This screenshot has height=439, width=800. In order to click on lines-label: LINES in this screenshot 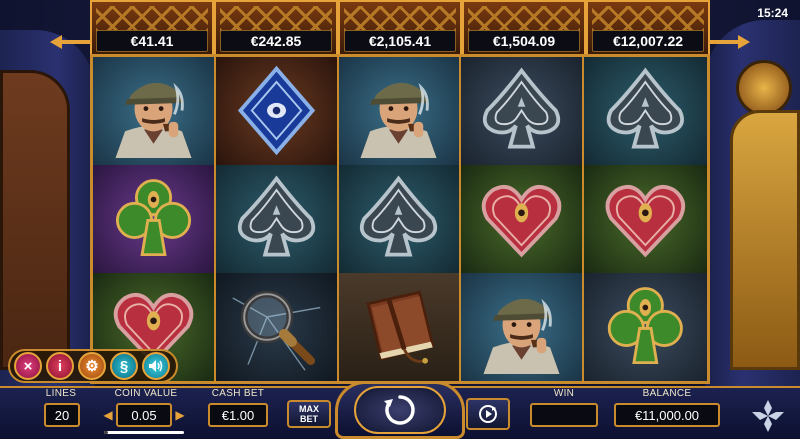, I will do `click(61, 393)`.